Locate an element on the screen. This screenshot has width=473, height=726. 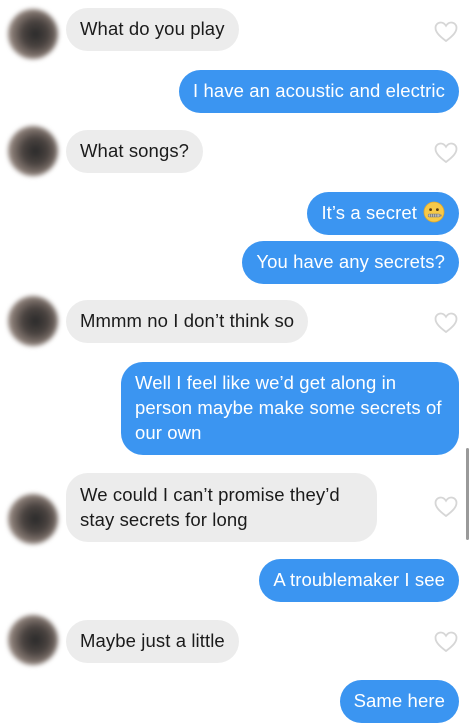
message-bubble-outgoing: I have an acoustic and electric is located at coordinates (319, 91).